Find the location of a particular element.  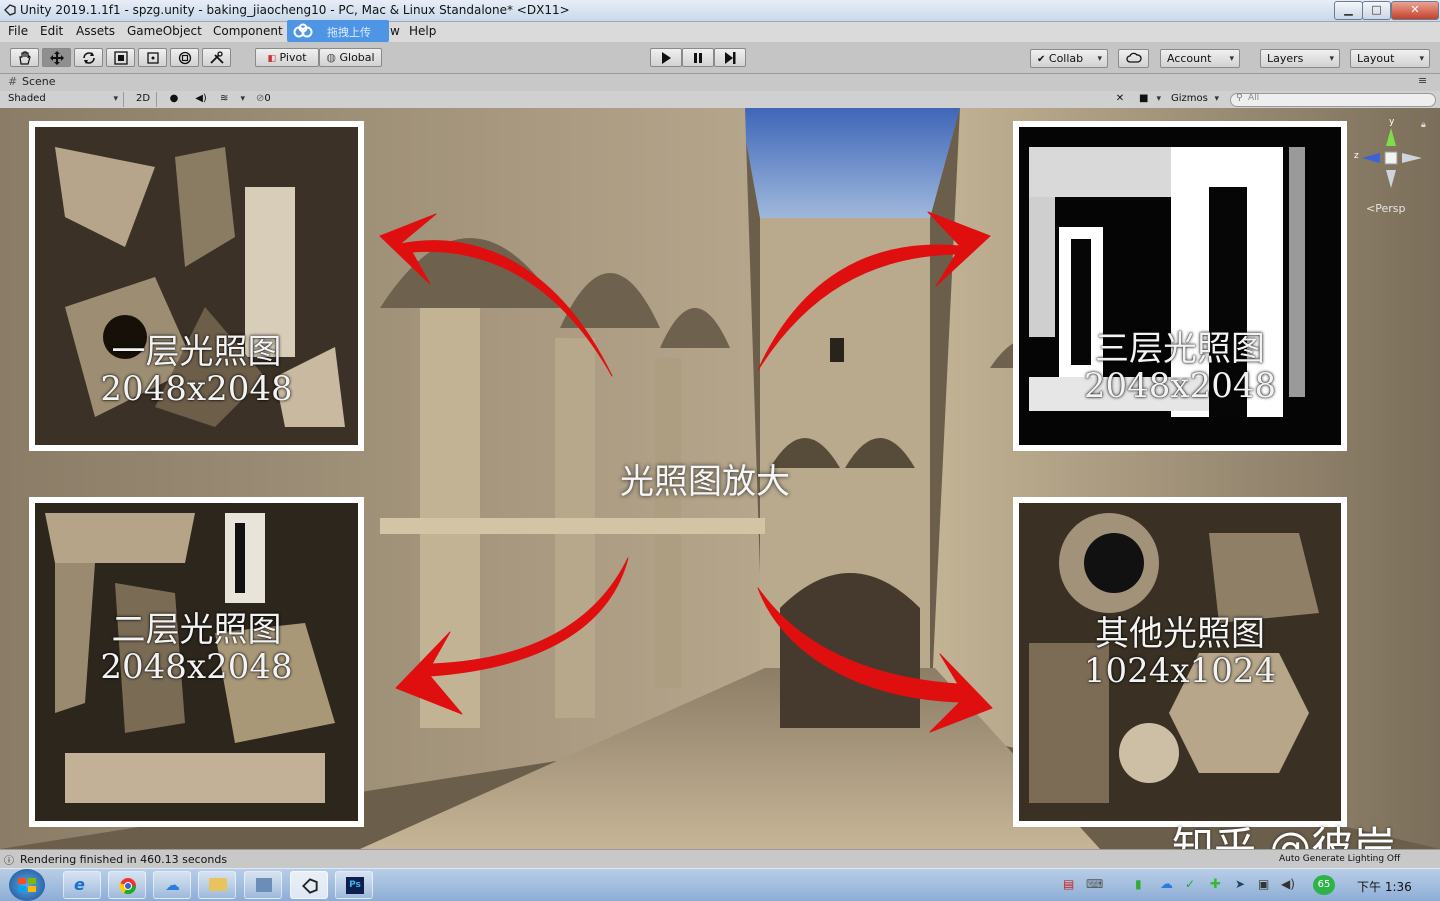

lightmap-size-floor2: 2048x2048 is located at coordinates (196, 667).